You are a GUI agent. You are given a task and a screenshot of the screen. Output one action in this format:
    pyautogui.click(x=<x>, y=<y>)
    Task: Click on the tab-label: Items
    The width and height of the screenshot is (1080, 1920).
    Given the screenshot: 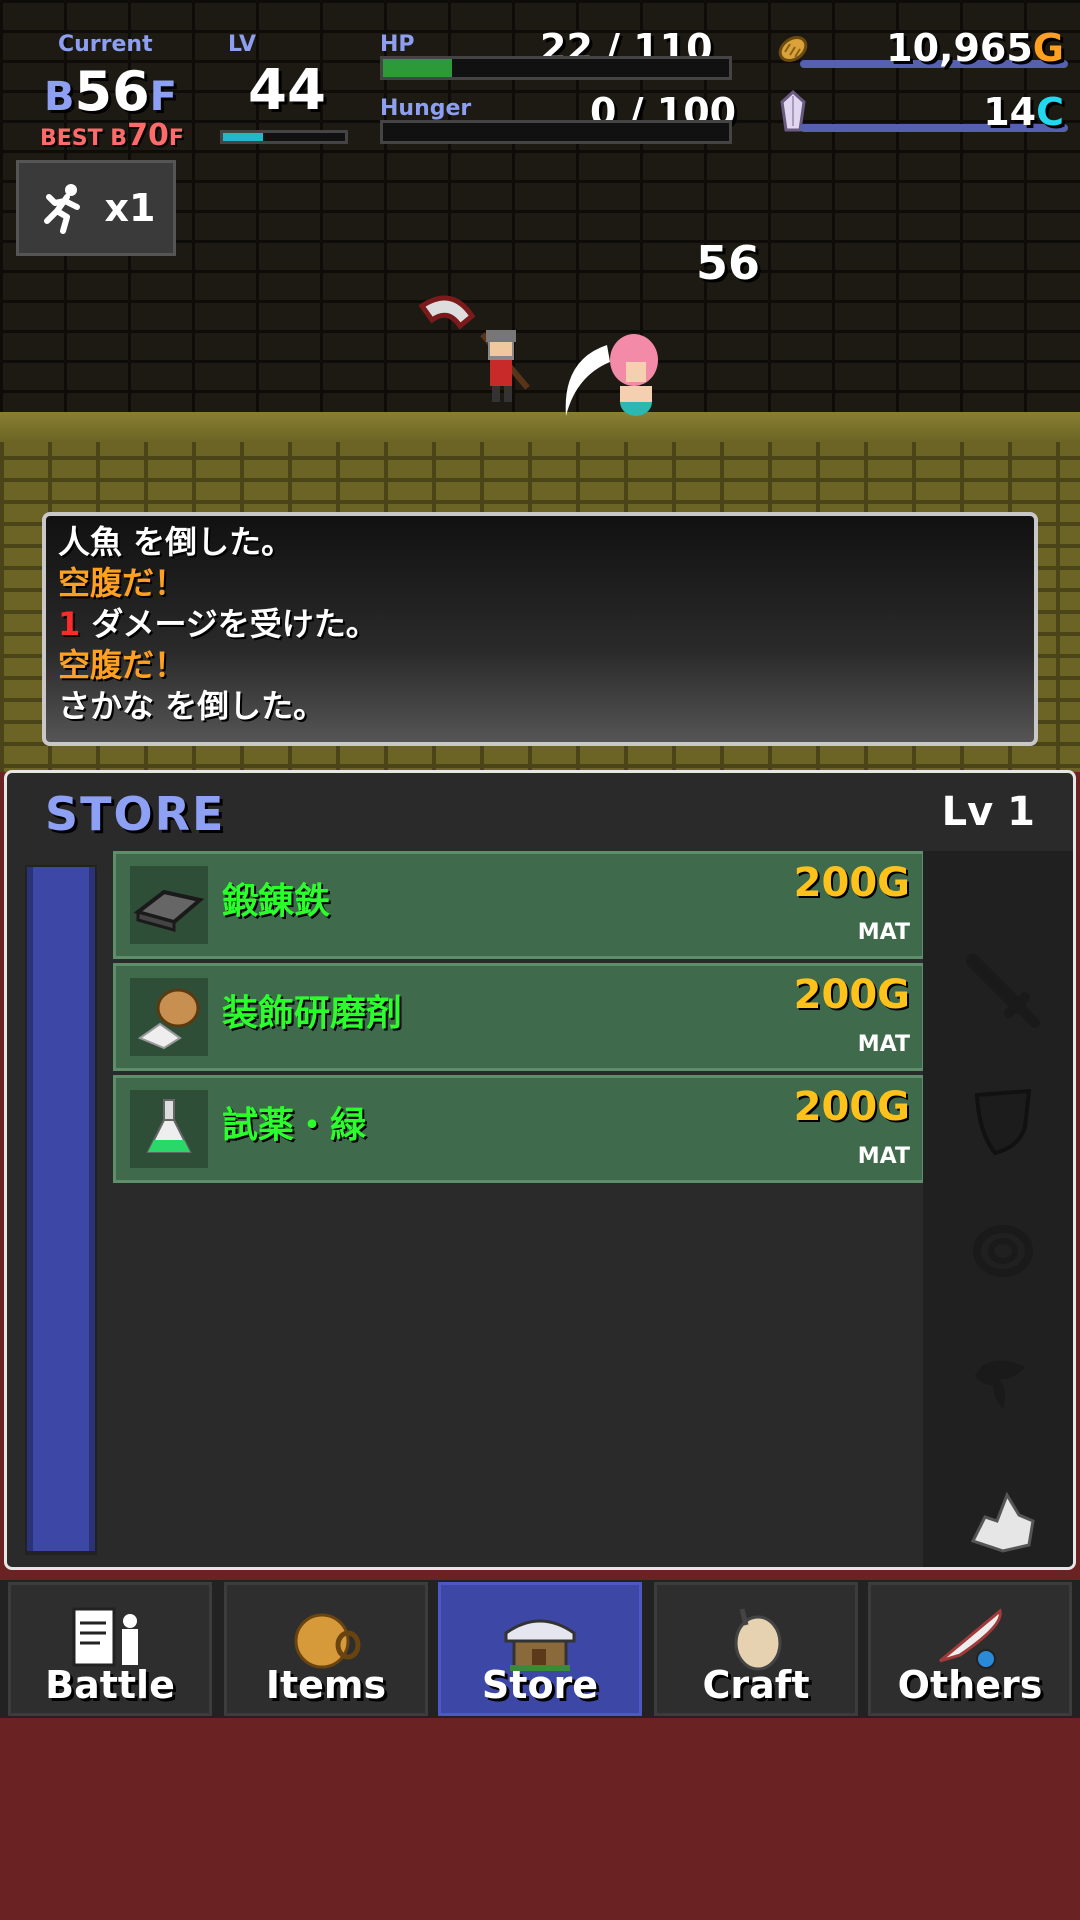 What is the action you would take?
    pyautogui.click(x=326, y=1685)
    